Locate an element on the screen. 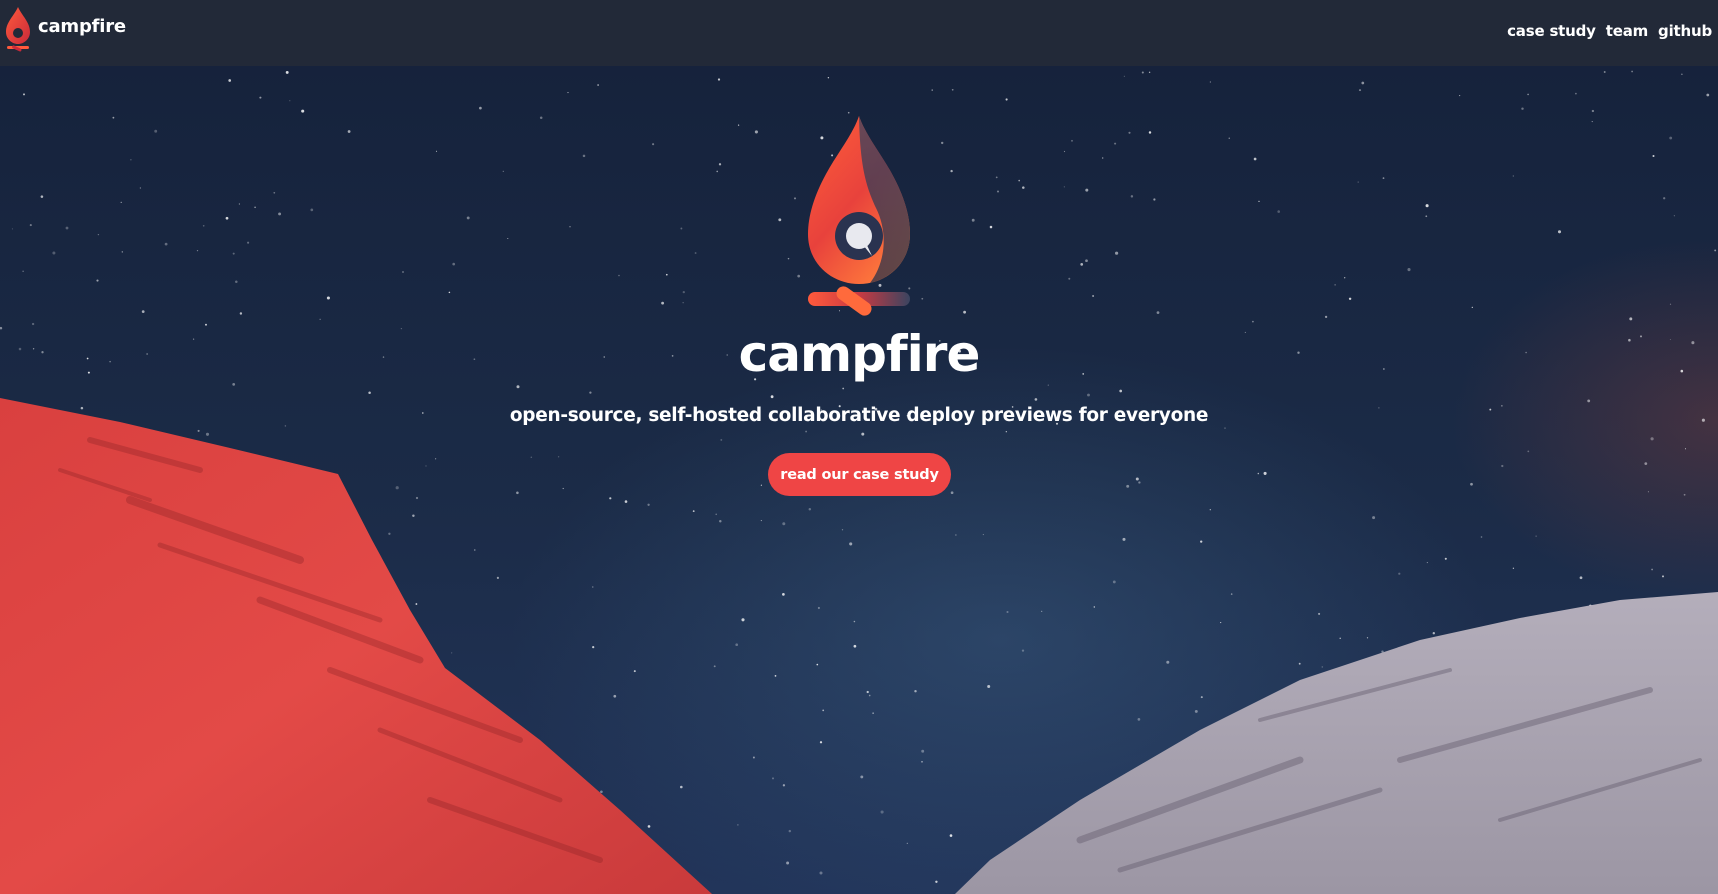 This screenshot has height=894, width=1718. main-nav: case study team github is located at coordinates (1609, 31).